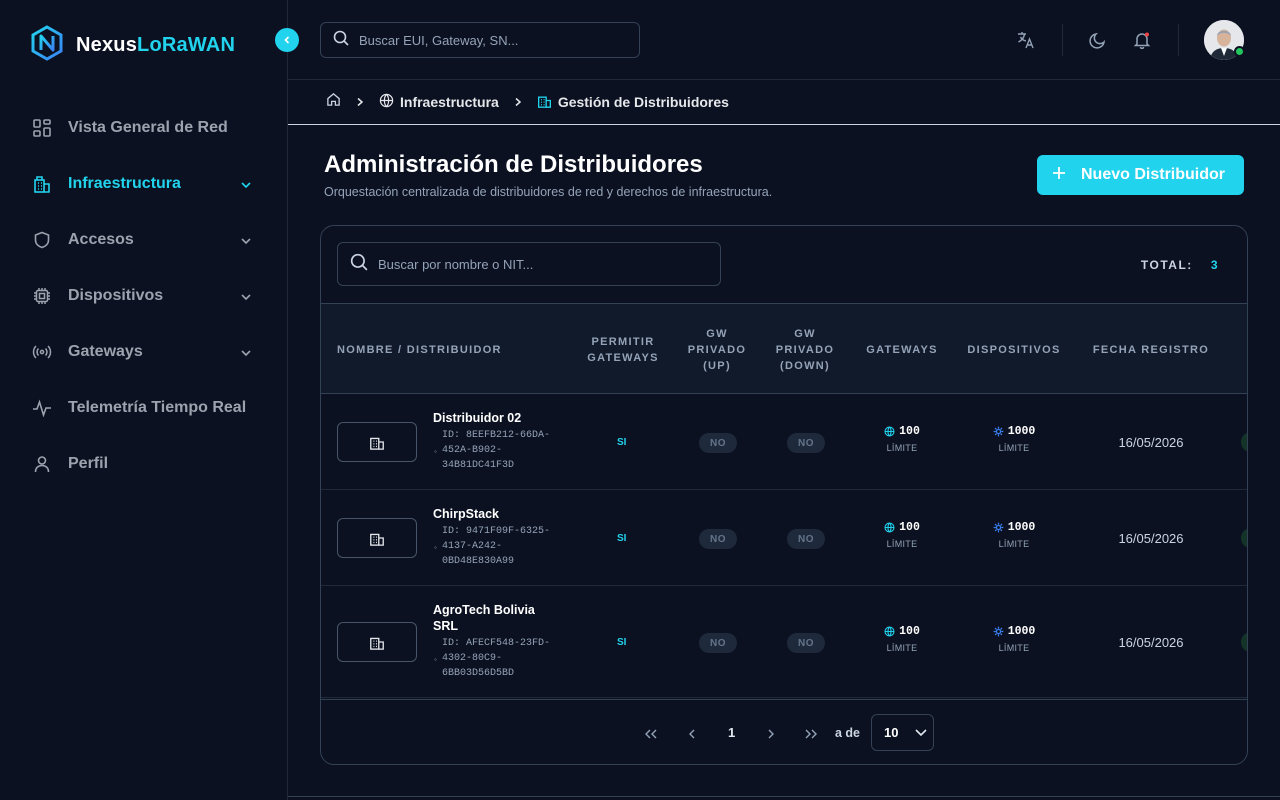 This screenshot has height=800, width=1280. I want to click on breadcrumb-current: Gestión de Distribuidores, so click(633, 102).